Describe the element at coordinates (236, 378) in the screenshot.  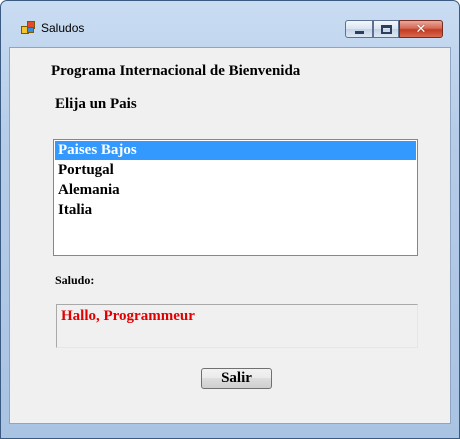
I see `exit-button: Salir` at that location.